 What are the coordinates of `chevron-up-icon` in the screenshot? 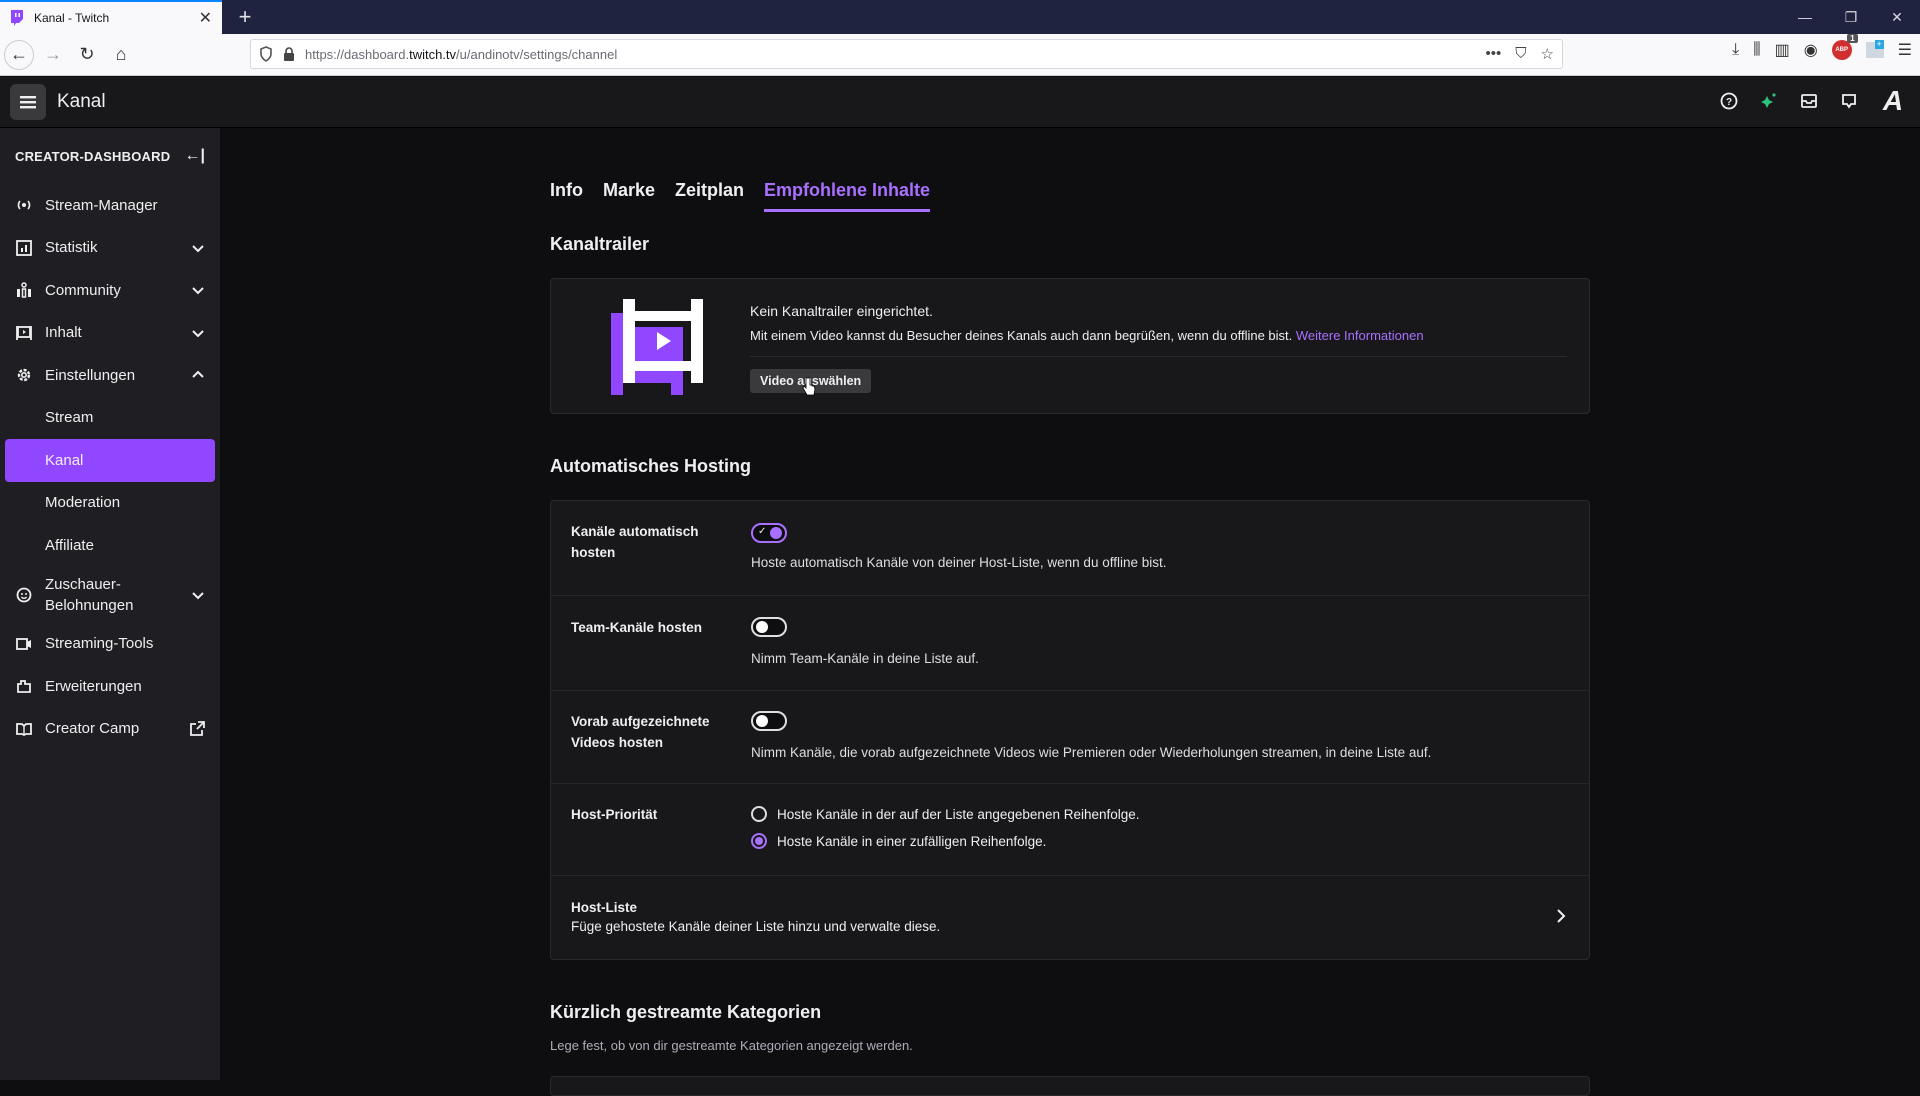 It's located at (198, 375).